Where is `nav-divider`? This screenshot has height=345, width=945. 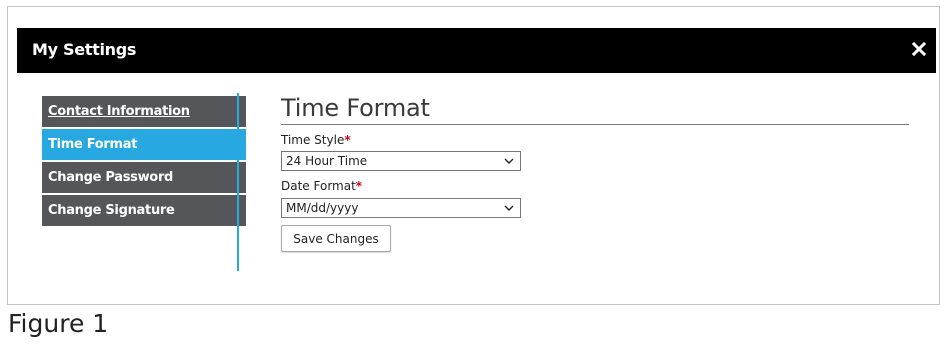 nav-divider is located at coordinates (238, 182).